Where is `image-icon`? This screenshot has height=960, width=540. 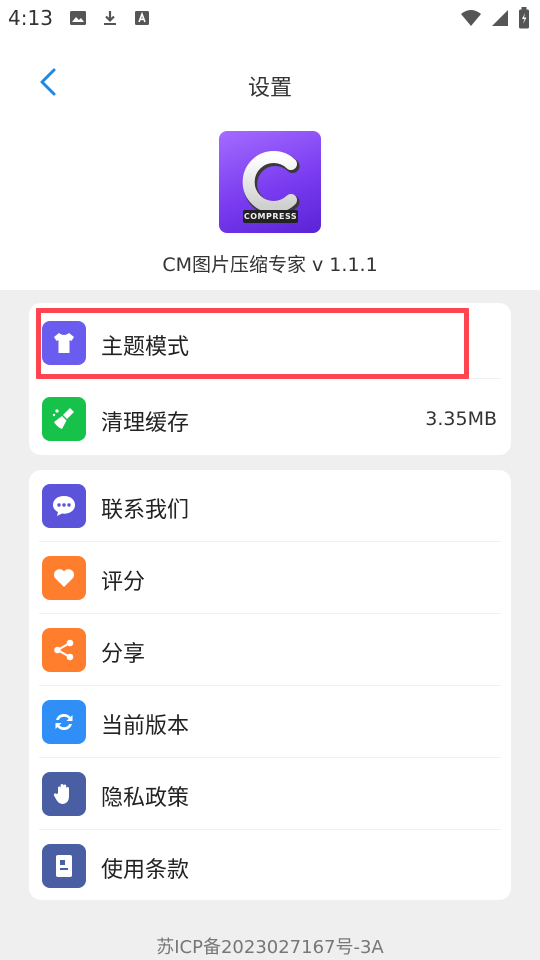 image-icon is located at coordinates (78, 18).